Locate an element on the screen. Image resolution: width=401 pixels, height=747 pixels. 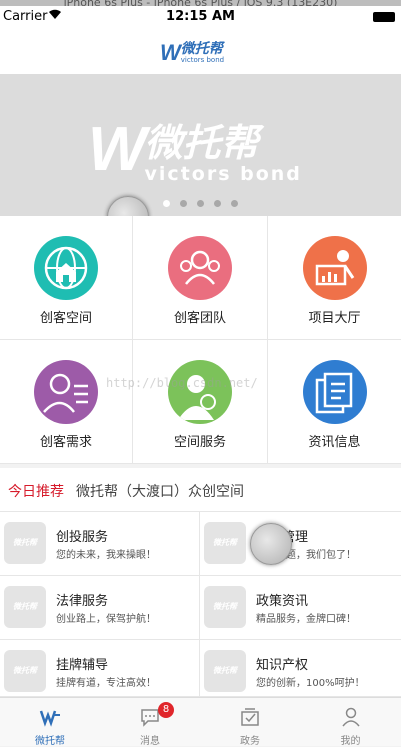
service-name: 知识产权 is located at coordinates (282, 665).